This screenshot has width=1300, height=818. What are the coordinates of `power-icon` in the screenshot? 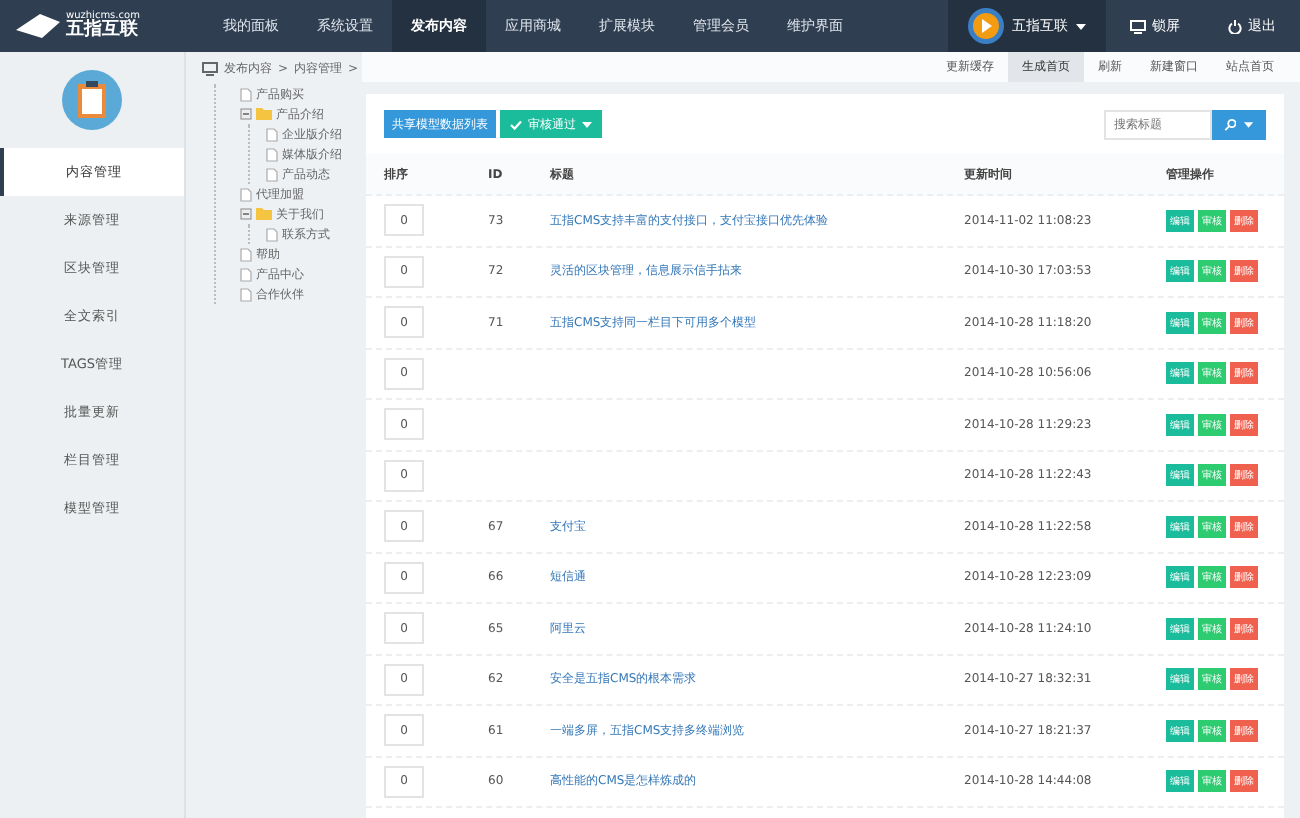 It's located at (1235, 26).